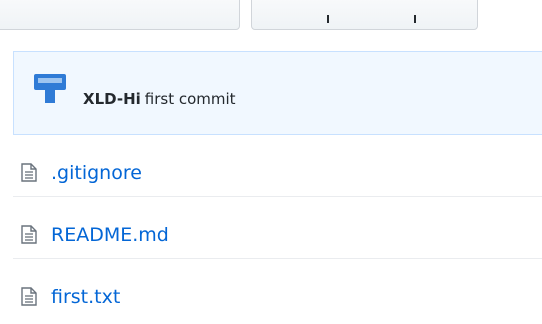  I want to click on commit-summary: XLD-Hi first commit, so click(159, 99).